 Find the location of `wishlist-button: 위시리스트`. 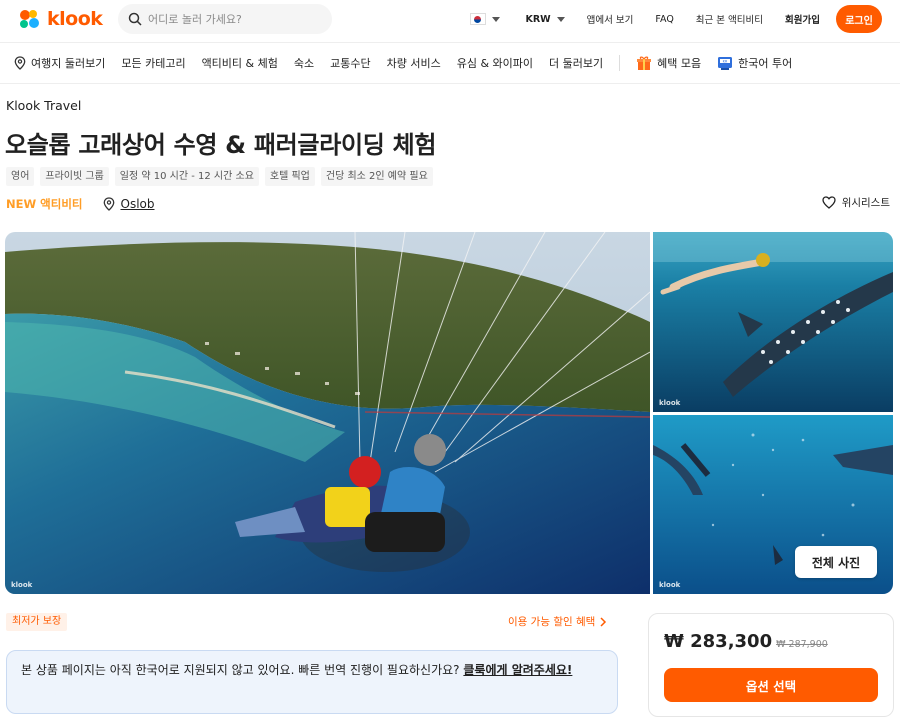

wishlist-button: 위시리스트 is located at coordinates (856, 202).